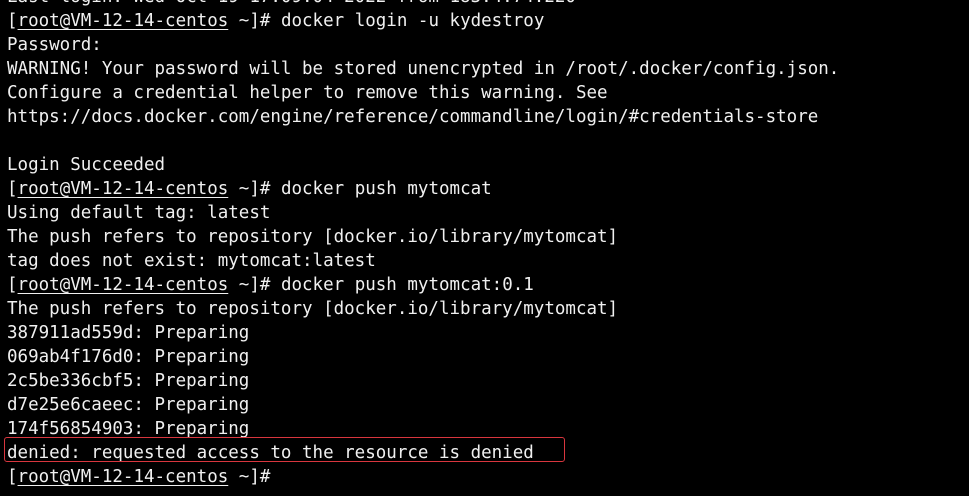  I want to click on output-line: d7e25e6caeec: Preparing, so click(423, 405).